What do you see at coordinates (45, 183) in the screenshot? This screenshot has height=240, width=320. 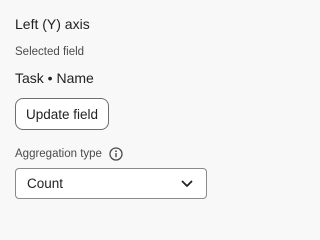 I see `aggregation-type-value: Count` at bounding box center [45, 183].